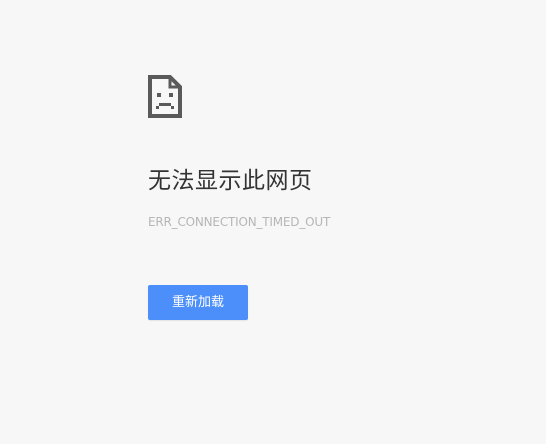 This screenshot has width=546, height=444. What do you see at coordinates (198, 302) in the screenshot?
I see `reload-button: 重新加载` at bounding box center [198, 302].